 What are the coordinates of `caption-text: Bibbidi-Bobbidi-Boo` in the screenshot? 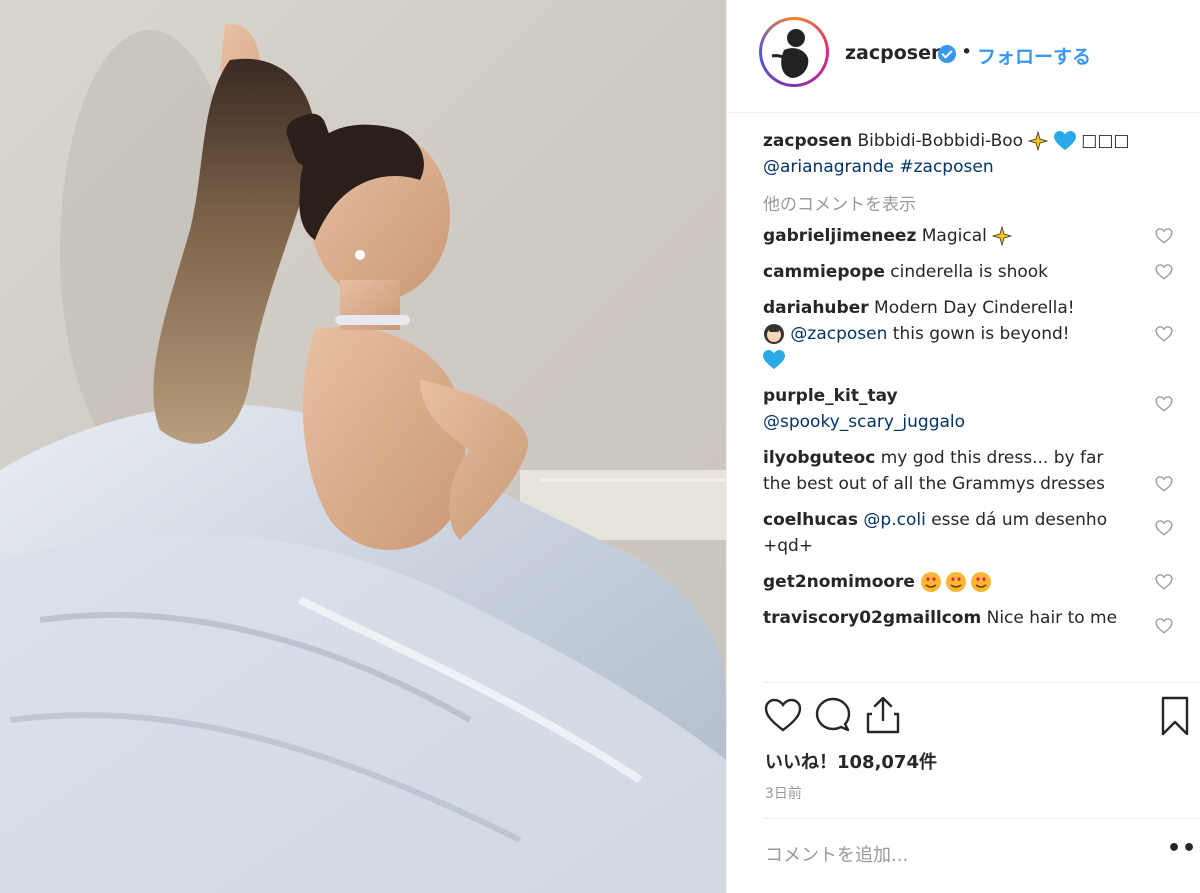 It's located at (940, 141).